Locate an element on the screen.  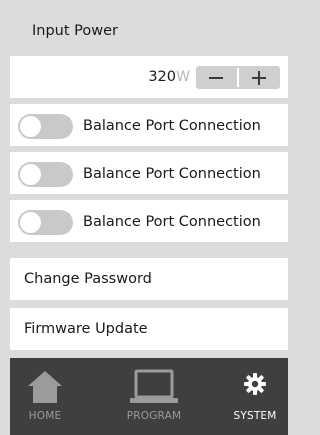
nav-home-label: HOME is located at coordinates (45, 416).